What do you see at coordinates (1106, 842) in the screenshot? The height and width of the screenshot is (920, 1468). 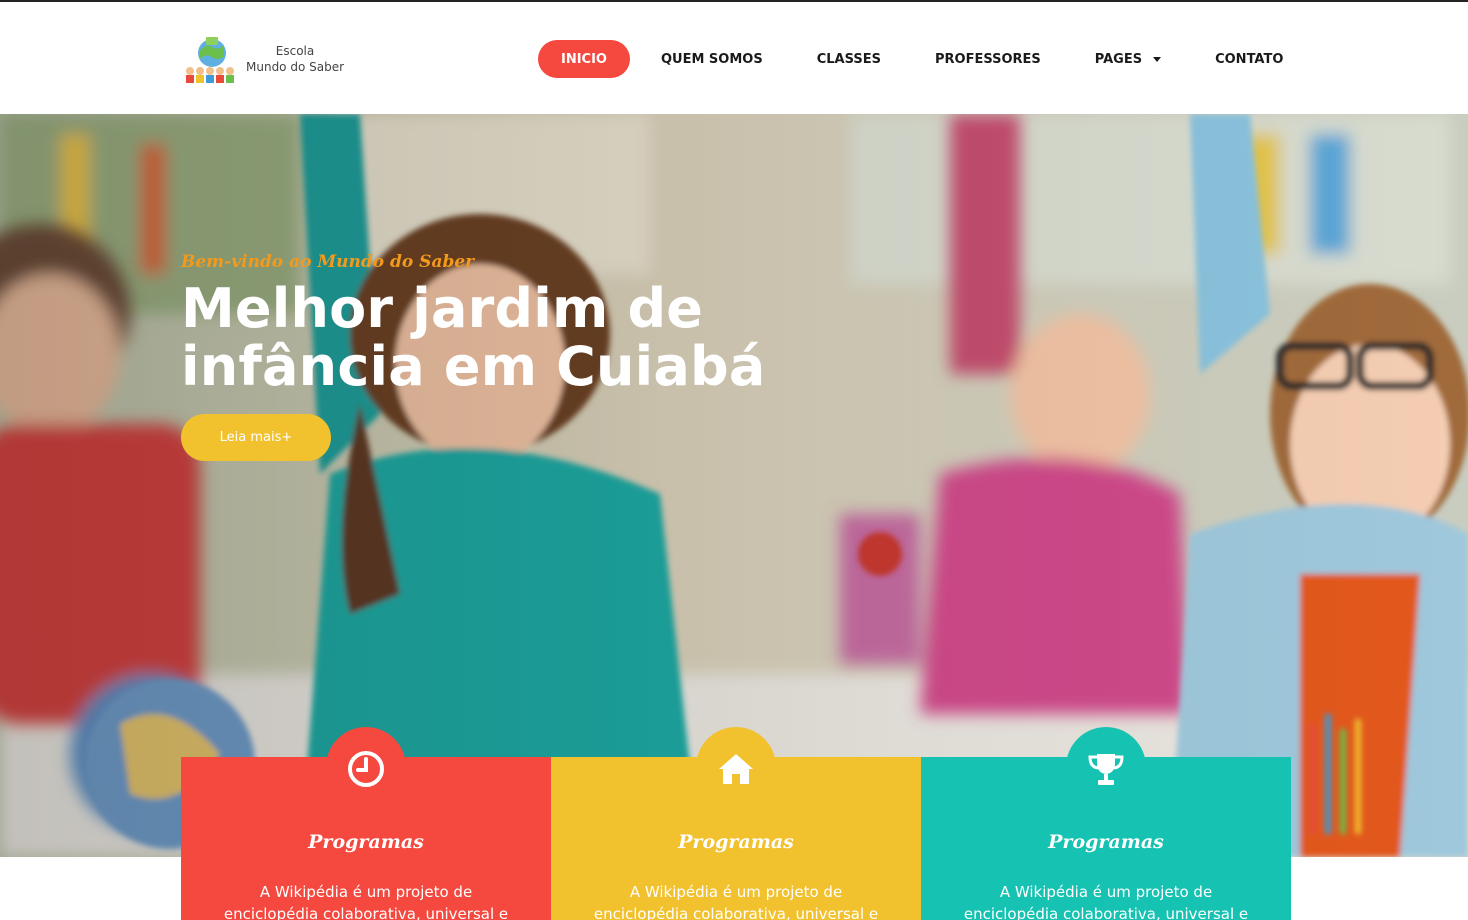 I see `feature-title-3: Programas` at bounding box center [1106, 842].